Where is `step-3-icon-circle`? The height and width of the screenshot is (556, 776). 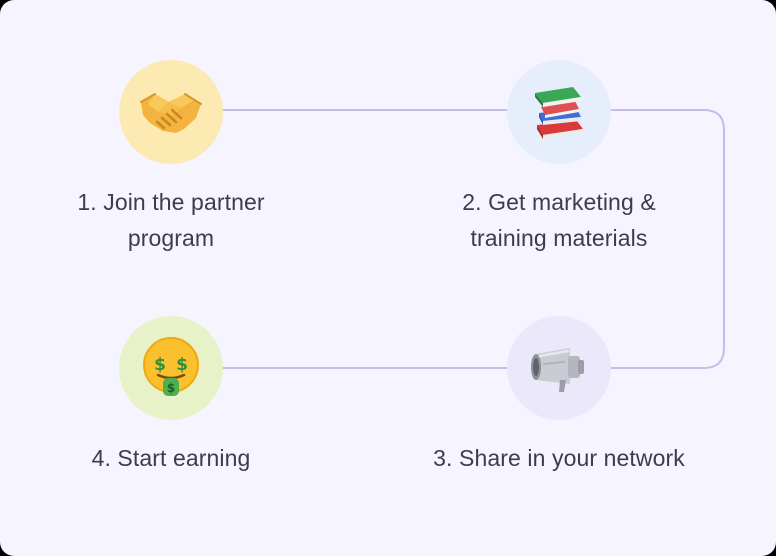
step-3-icon-circle is located at coordinates (559, 368).